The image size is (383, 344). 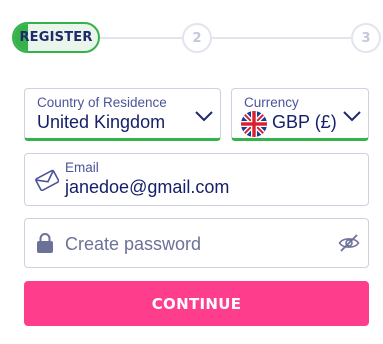 I want to click on password-placeholder: Create password, so click(x=133, y=244).